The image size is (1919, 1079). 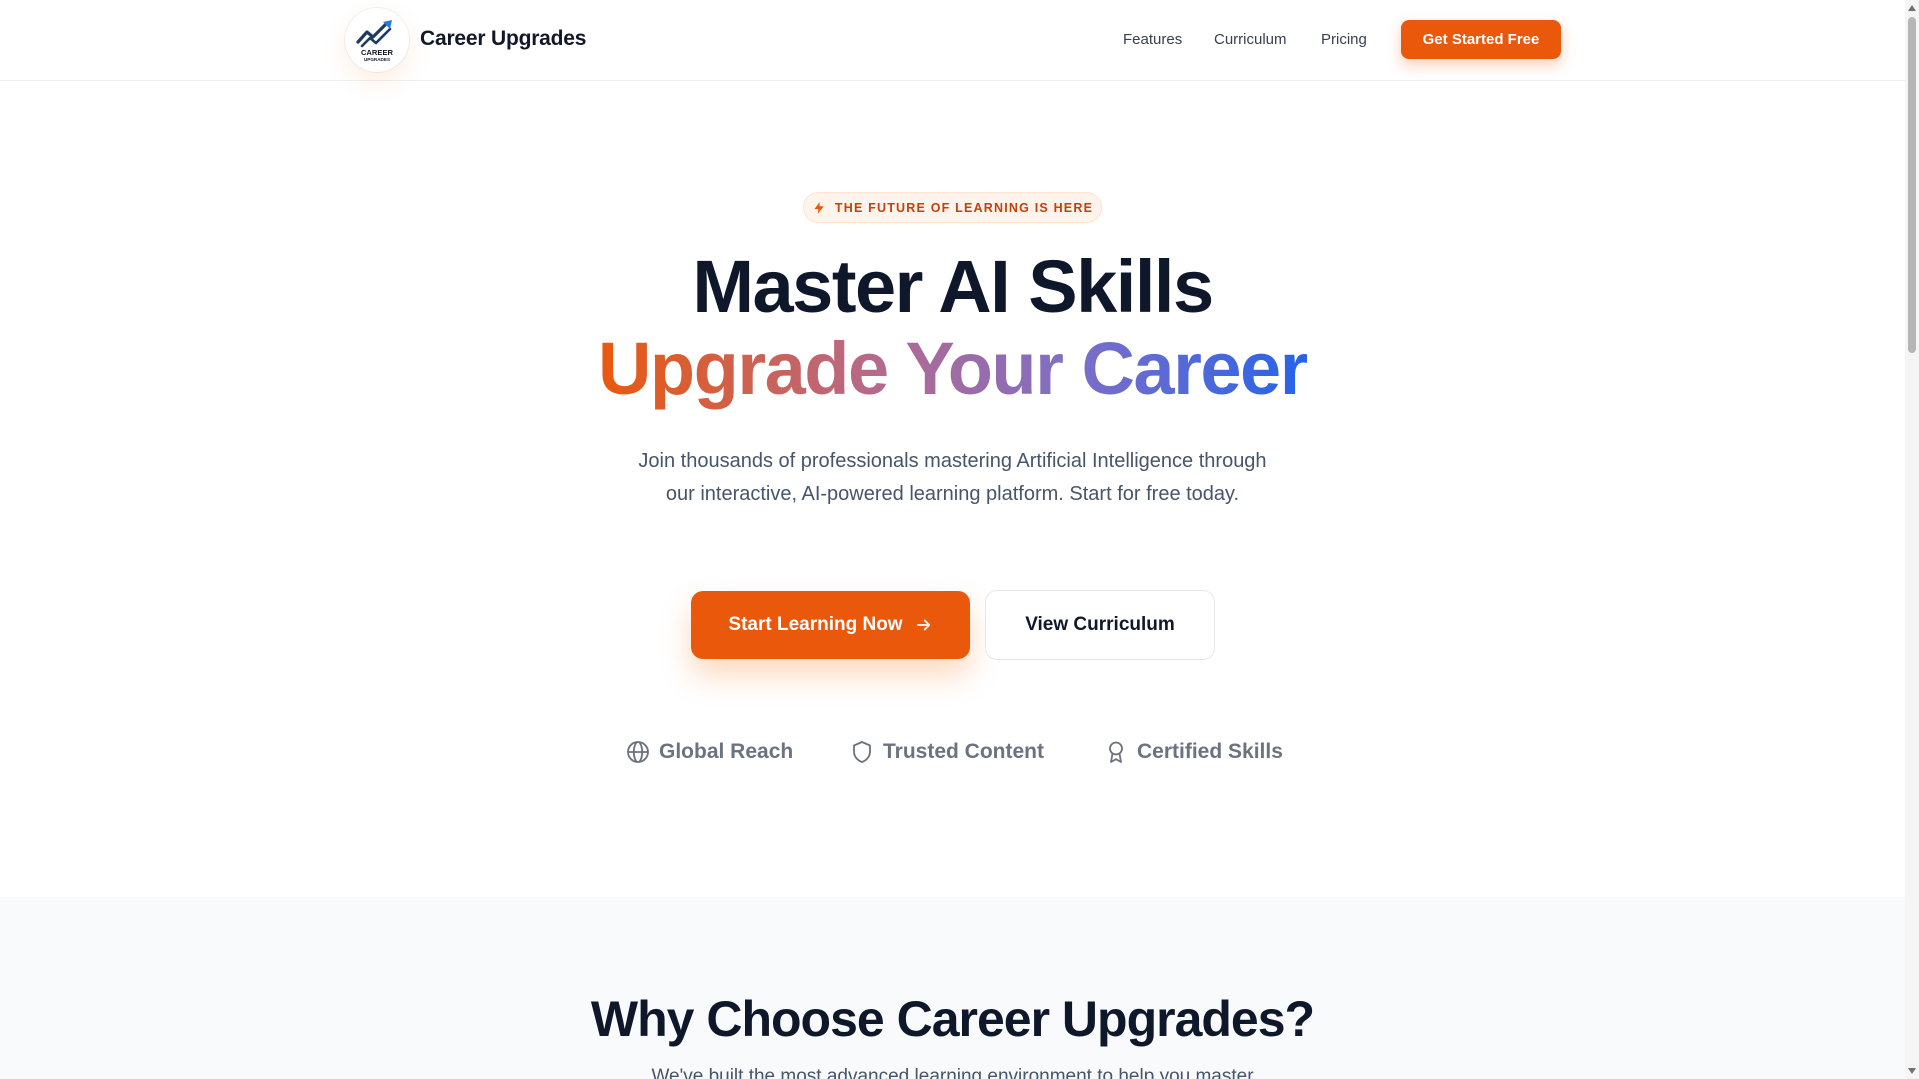 I want to click on shield-icon, so click(x=862, y=752).